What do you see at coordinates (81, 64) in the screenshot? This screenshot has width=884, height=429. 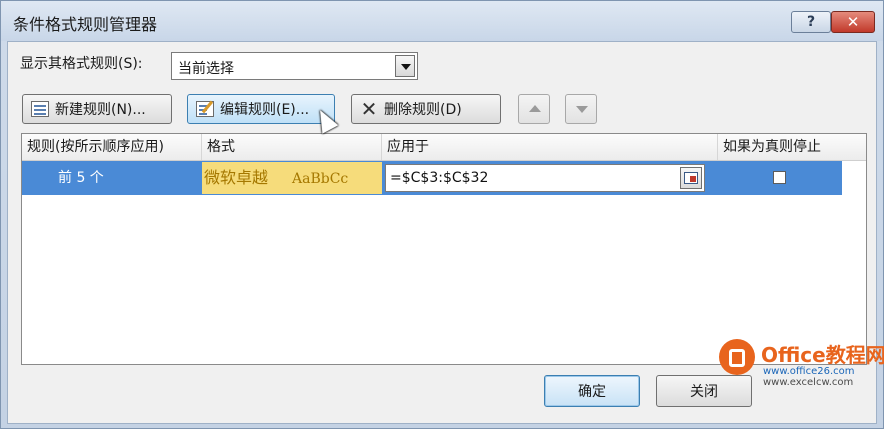 I see `show-rules-label: 显示其格式规则(S):` at bounding box center [81, 64].